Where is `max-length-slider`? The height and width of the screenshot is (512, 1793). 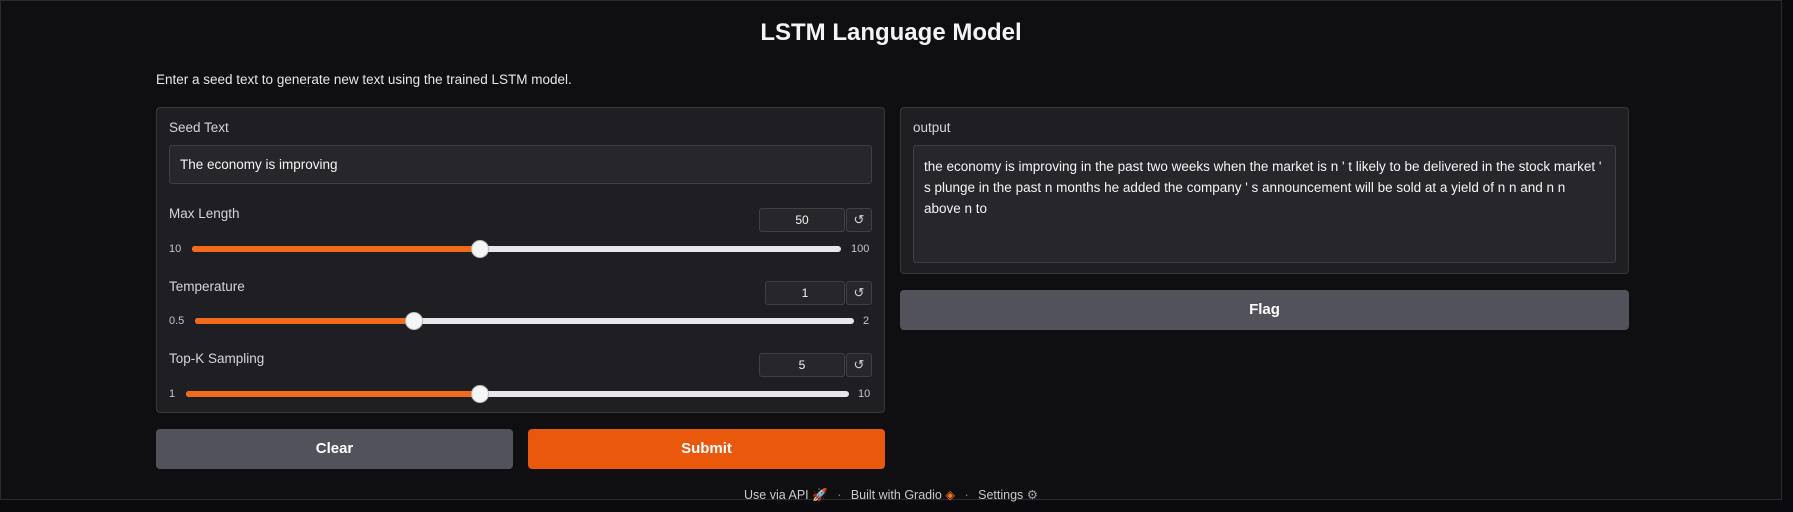
max-length-slider is located at coordinates (516, 249).